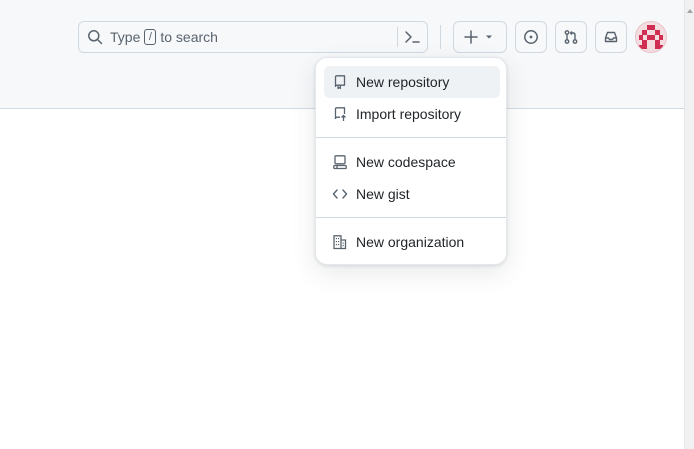 Image resolution: width=694 pixels, height=449 pixels. I want to click on menu-item-new-codespace: New codespace, so click(412, 162).